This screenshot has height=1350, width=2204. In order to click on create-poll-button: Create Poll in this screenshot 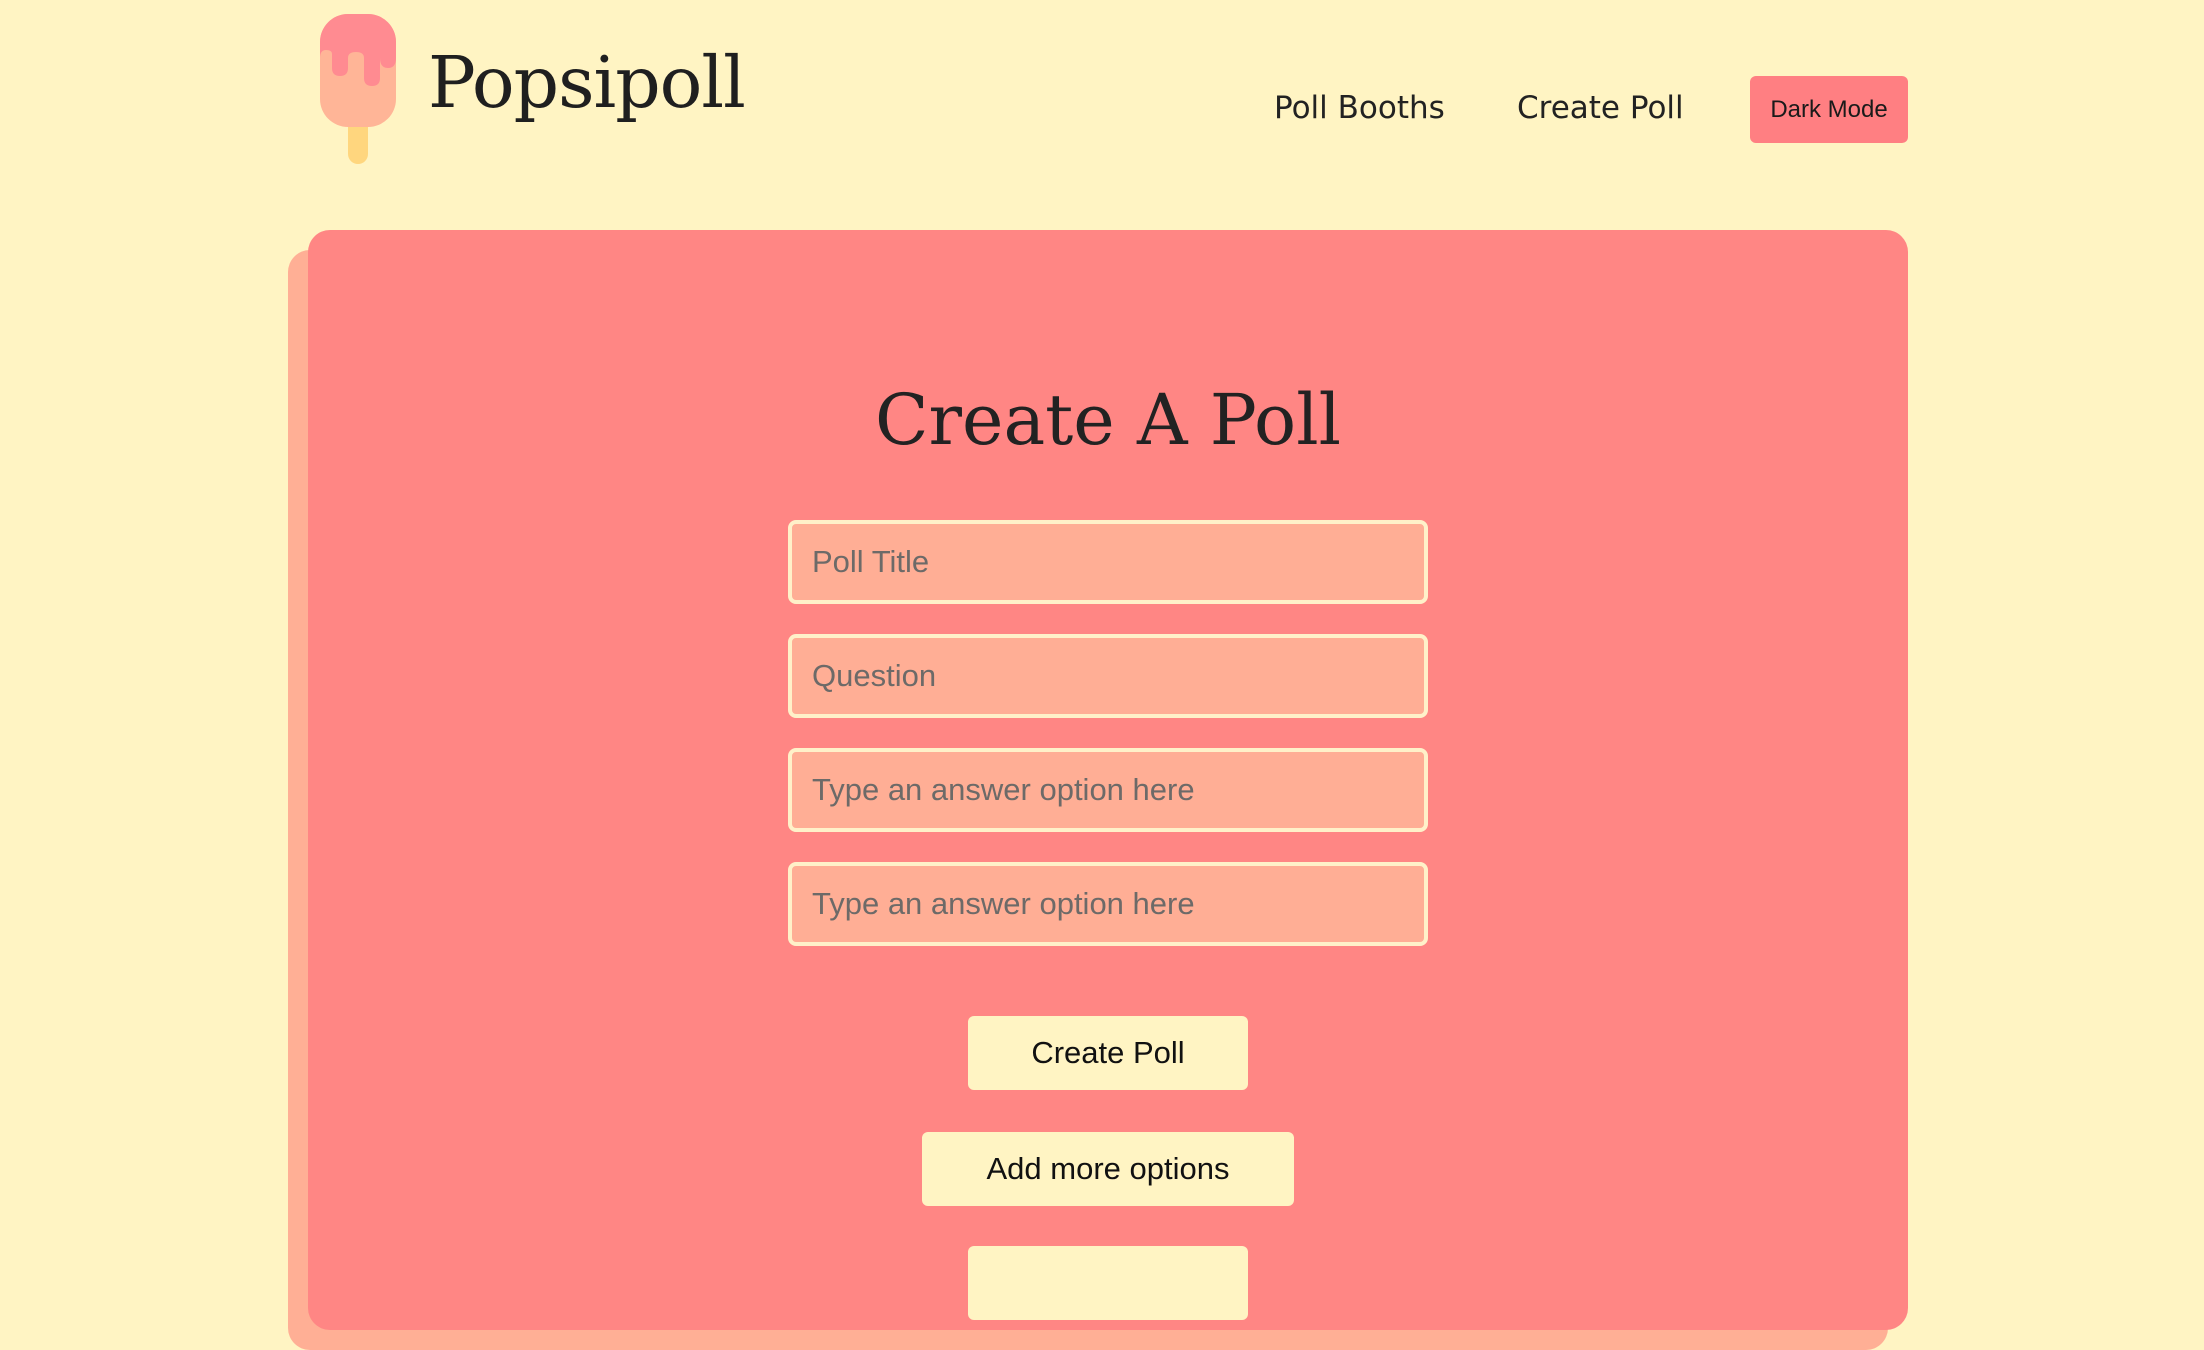, I will do `click(1108, 1053)`.